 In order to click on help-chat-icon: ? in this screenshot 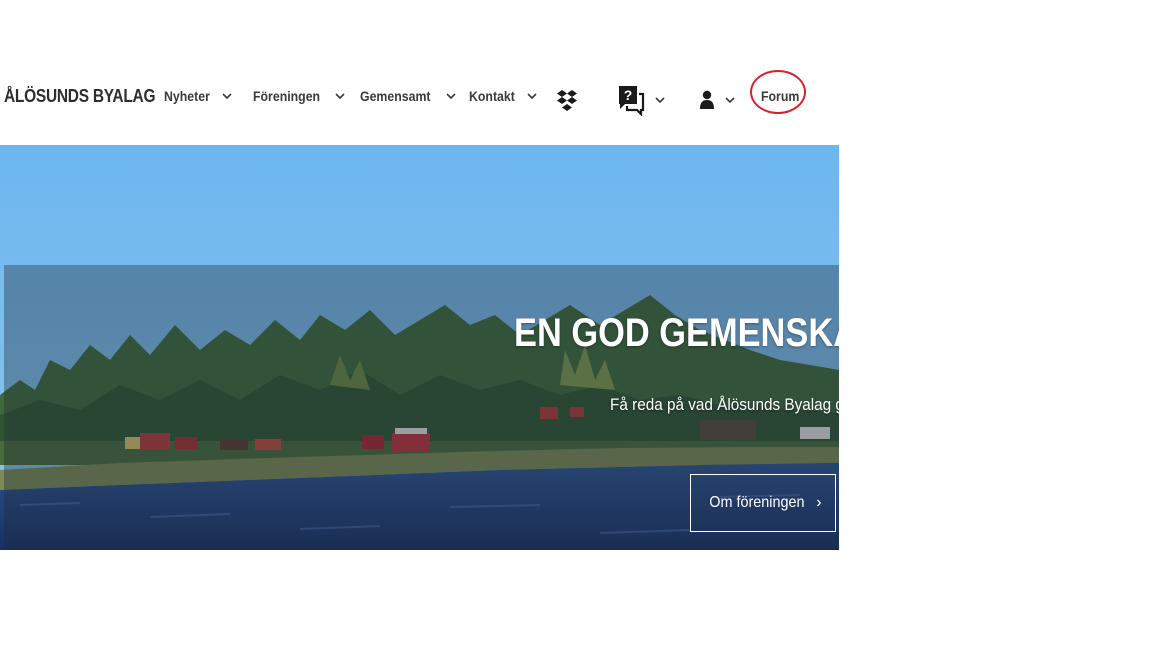, I will do `click(632, 101)`.